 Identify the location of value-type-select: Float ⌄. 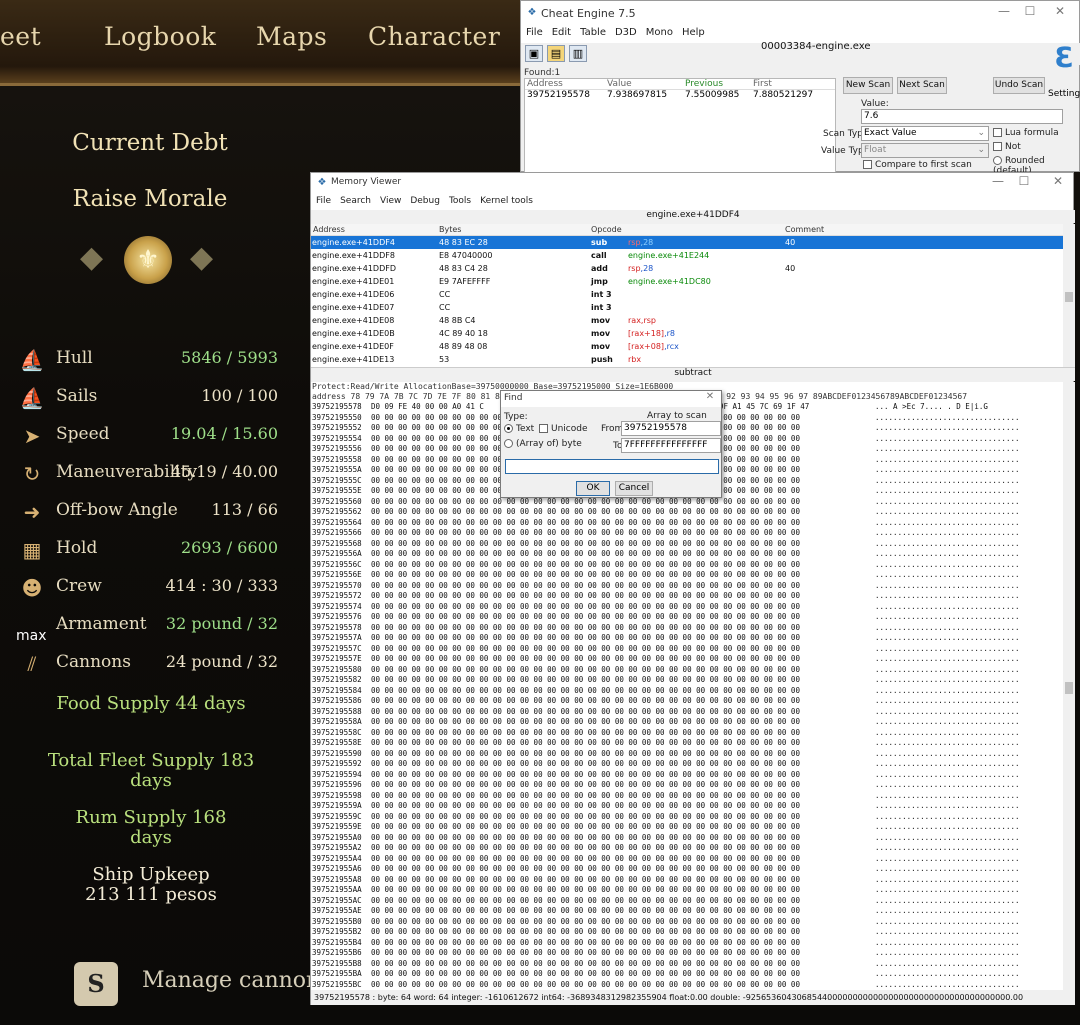
(925, 150).